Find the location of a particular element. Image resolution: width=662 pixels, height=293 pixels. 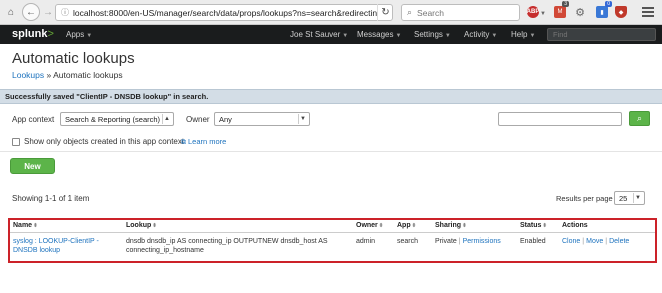

column-header-status: Status⬍ is located at coordinates (538, 226).